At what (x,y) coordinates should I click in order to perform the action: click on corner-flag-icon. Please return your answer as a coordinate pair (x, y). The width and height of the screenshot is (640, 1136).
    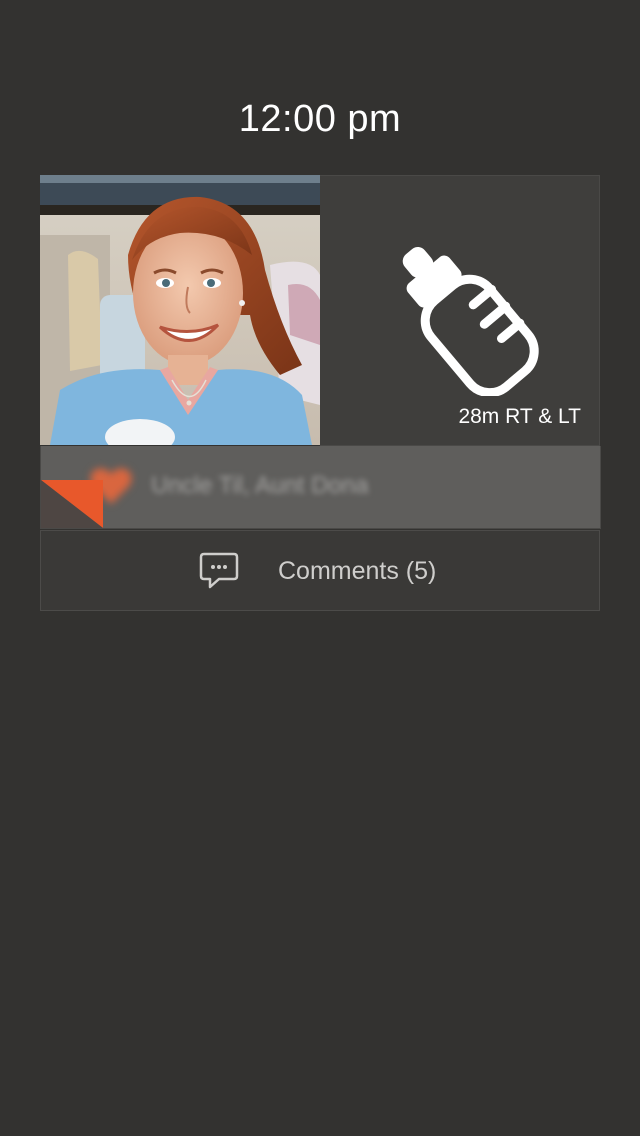
    Looking at the image, I should click on (72, 504).